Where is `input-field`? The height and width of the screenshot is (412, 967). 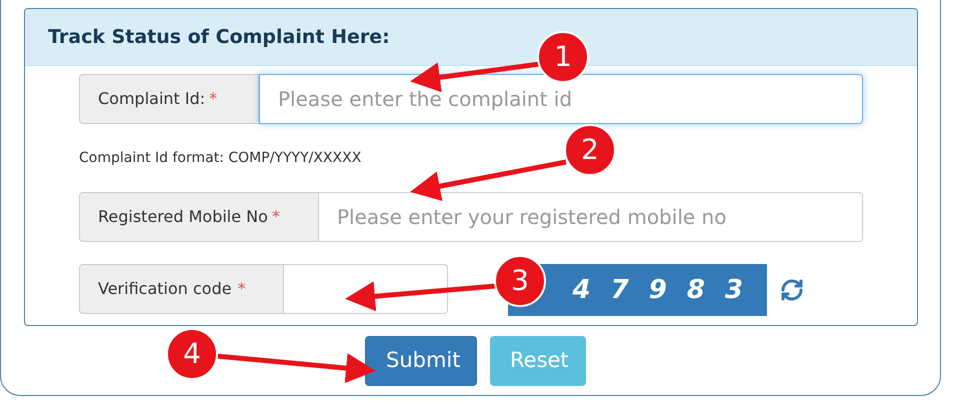 input-field is located at coordinates (366, 289).